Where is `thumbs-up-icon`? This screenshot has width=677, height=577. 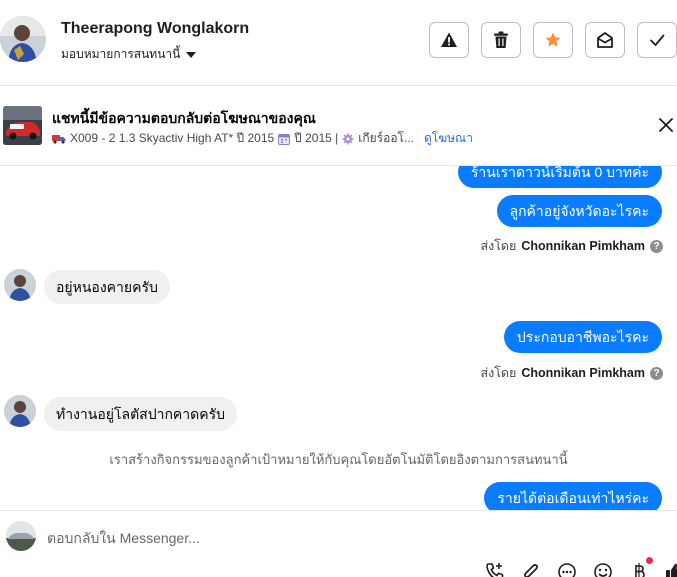
thumbs-up-icon is located at coordinates (671, 570).